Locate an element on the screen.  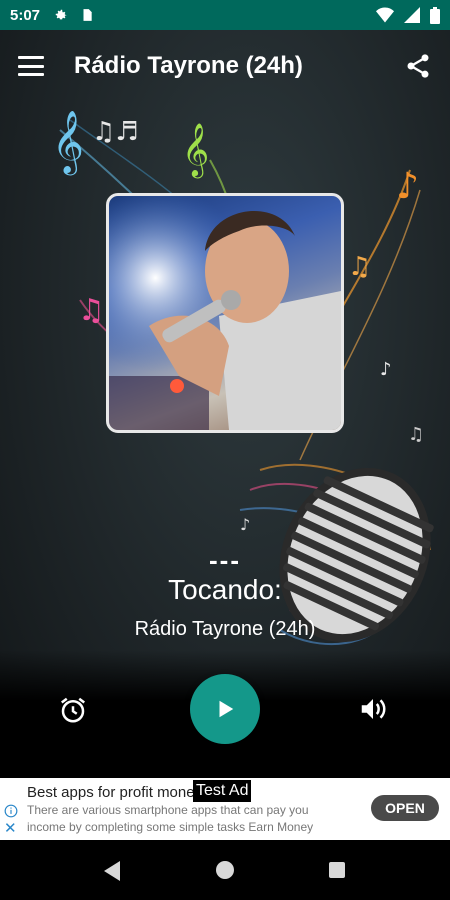
app-bar: Rádio Tayrone (24h) is located at coordinates (225, 66).